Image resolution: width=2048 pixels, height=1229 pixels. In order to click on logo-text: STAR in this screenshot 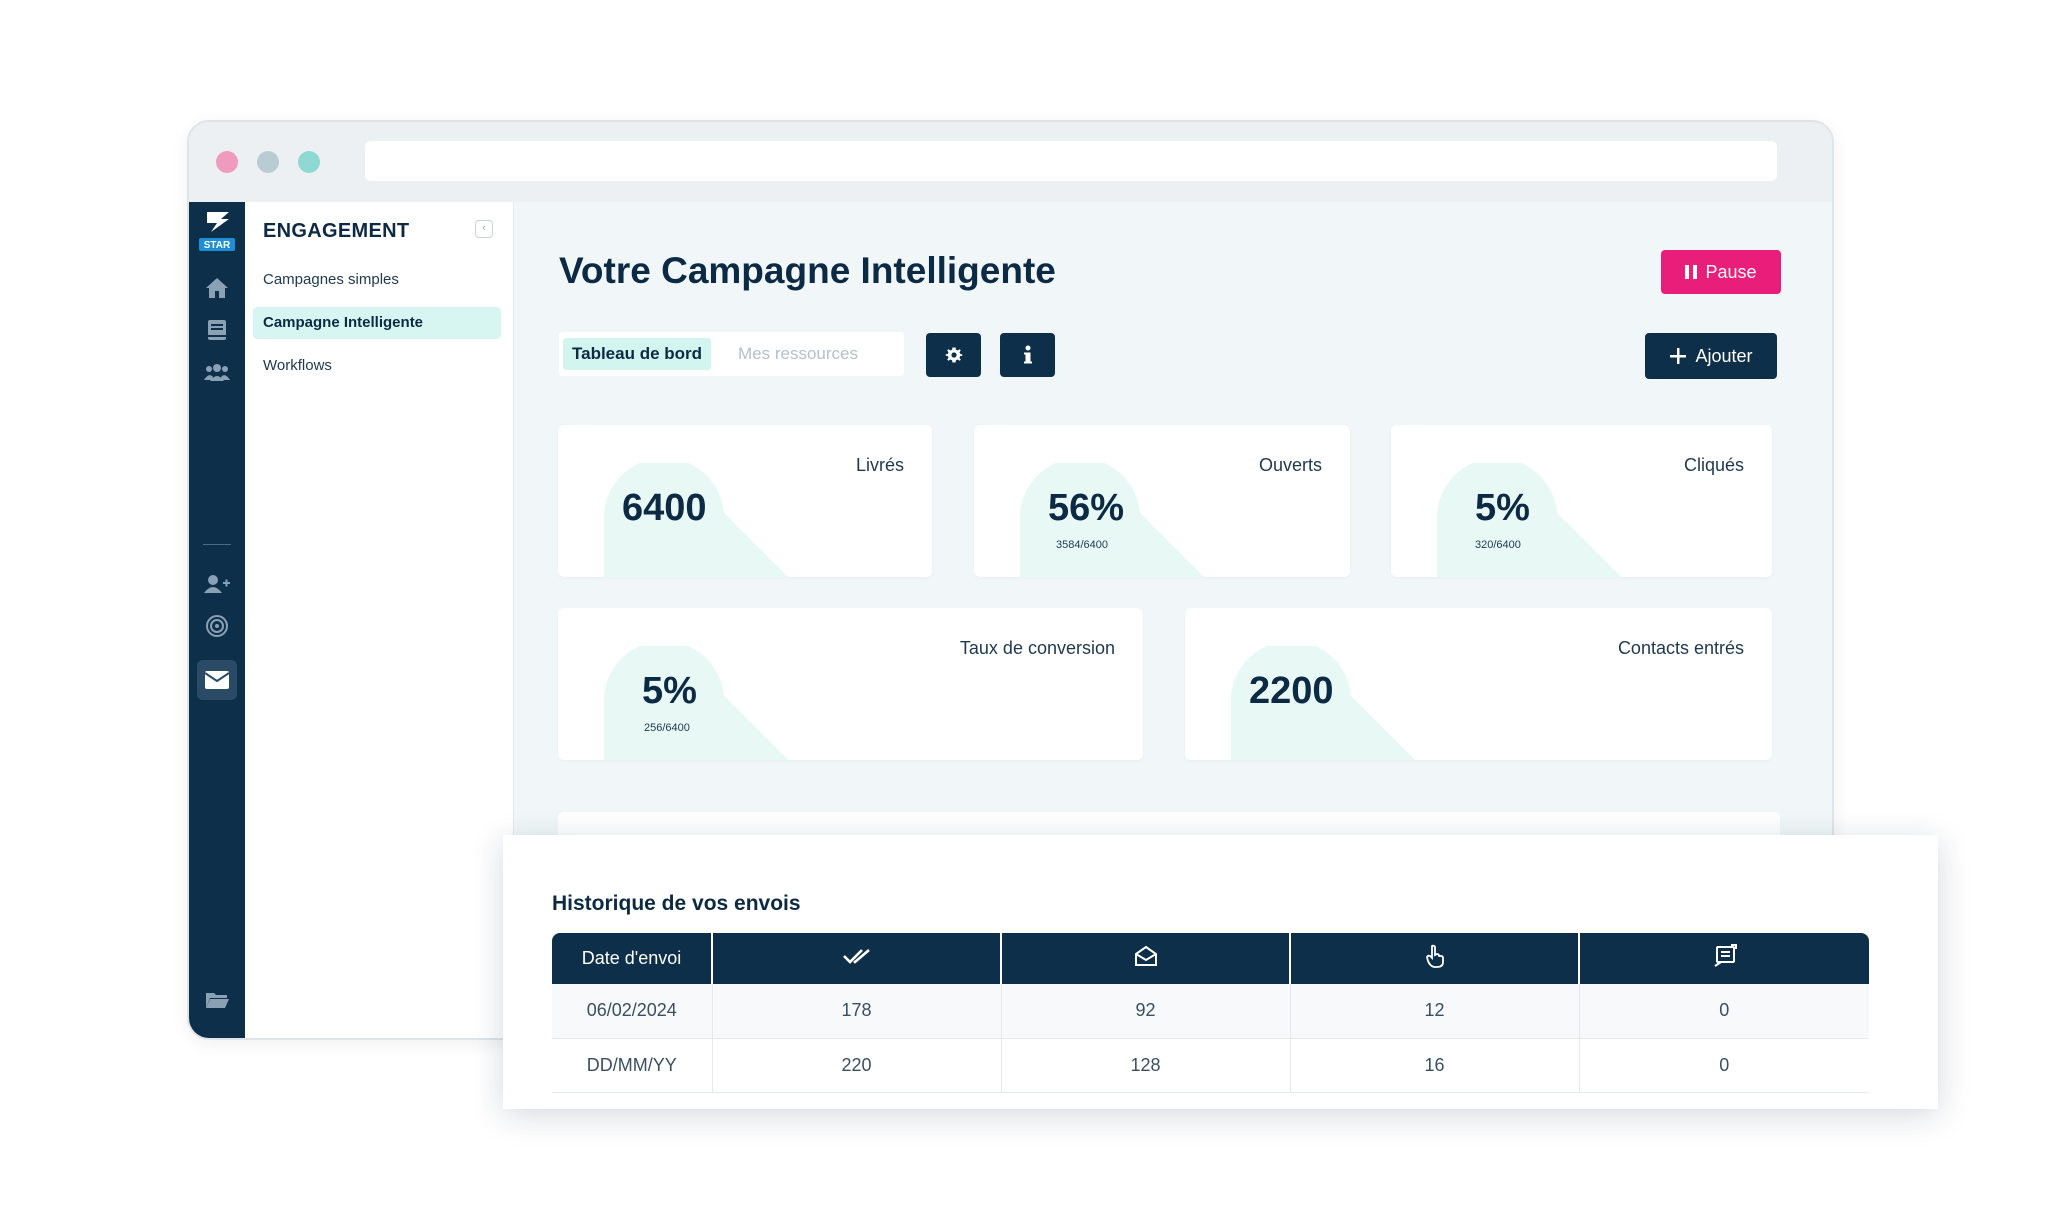, I will do `click(217, 245)`.